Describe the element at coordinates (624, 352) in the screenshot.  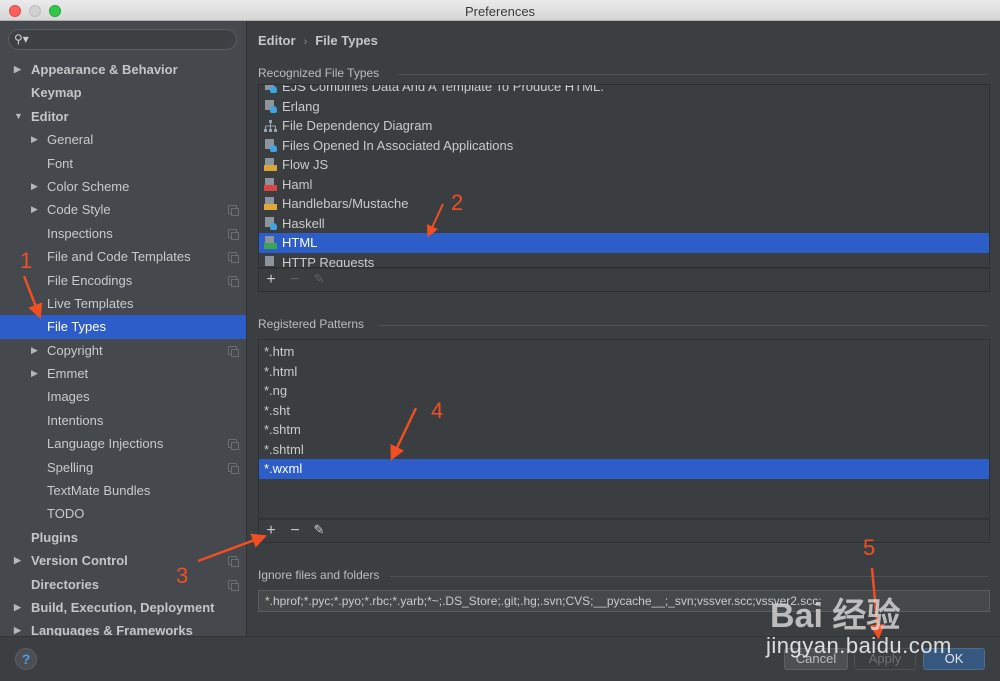
I see `pattern-row: *.htm` at that location.